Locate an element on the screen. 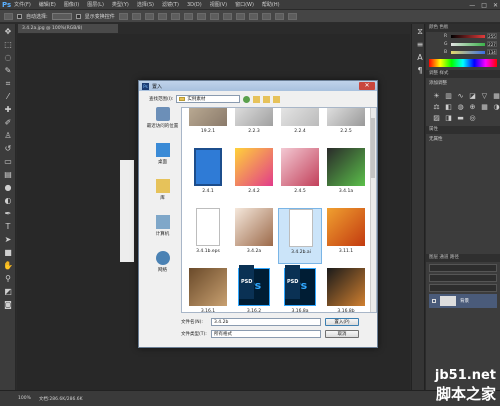 The width and height of the screenshot is (500, 406). gradient-map-icon: ▬ is located at coordinates (460, 118).